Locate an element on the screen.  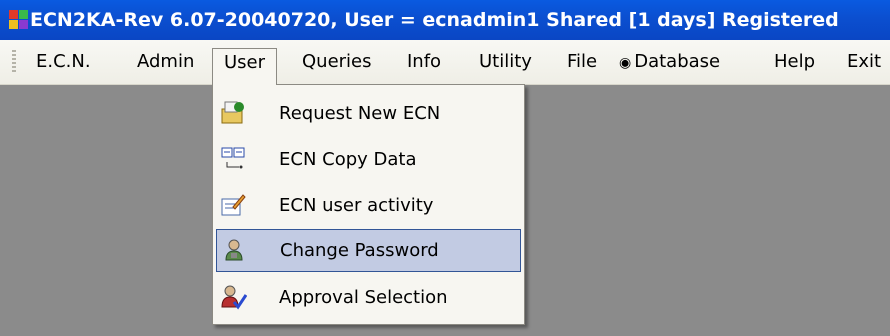
menu-database: ◉ Database is located at coordinates (669, 62).